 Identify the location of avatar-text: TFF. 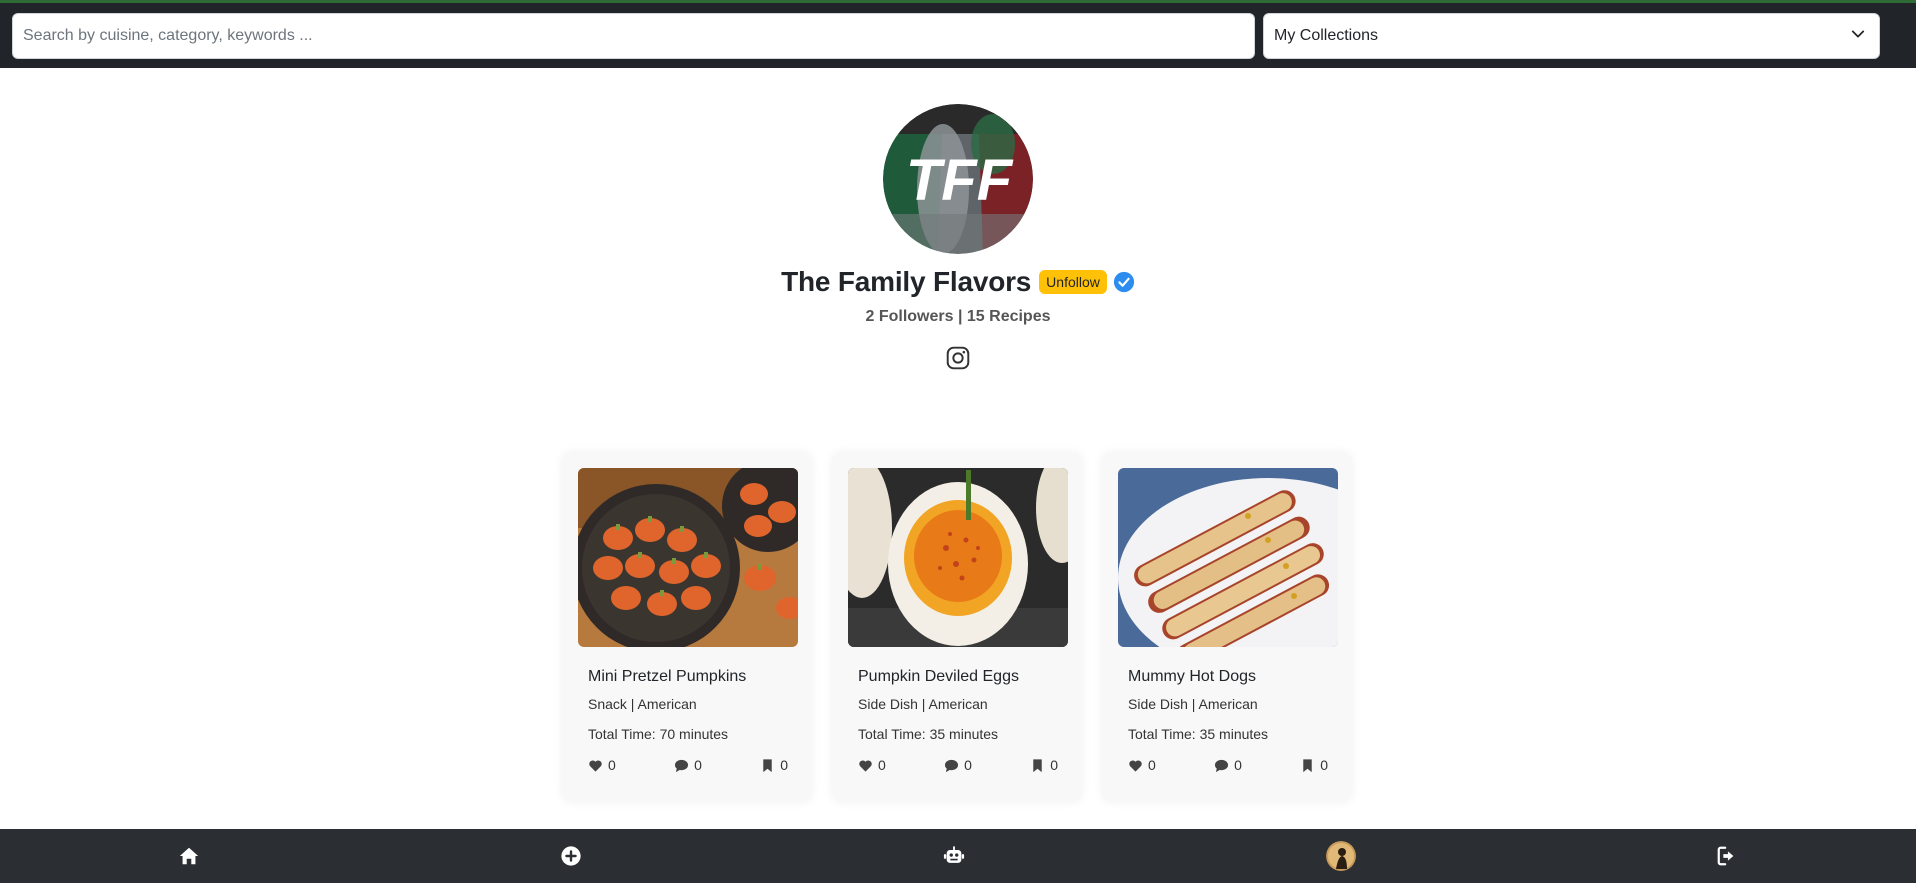
(960, 180).